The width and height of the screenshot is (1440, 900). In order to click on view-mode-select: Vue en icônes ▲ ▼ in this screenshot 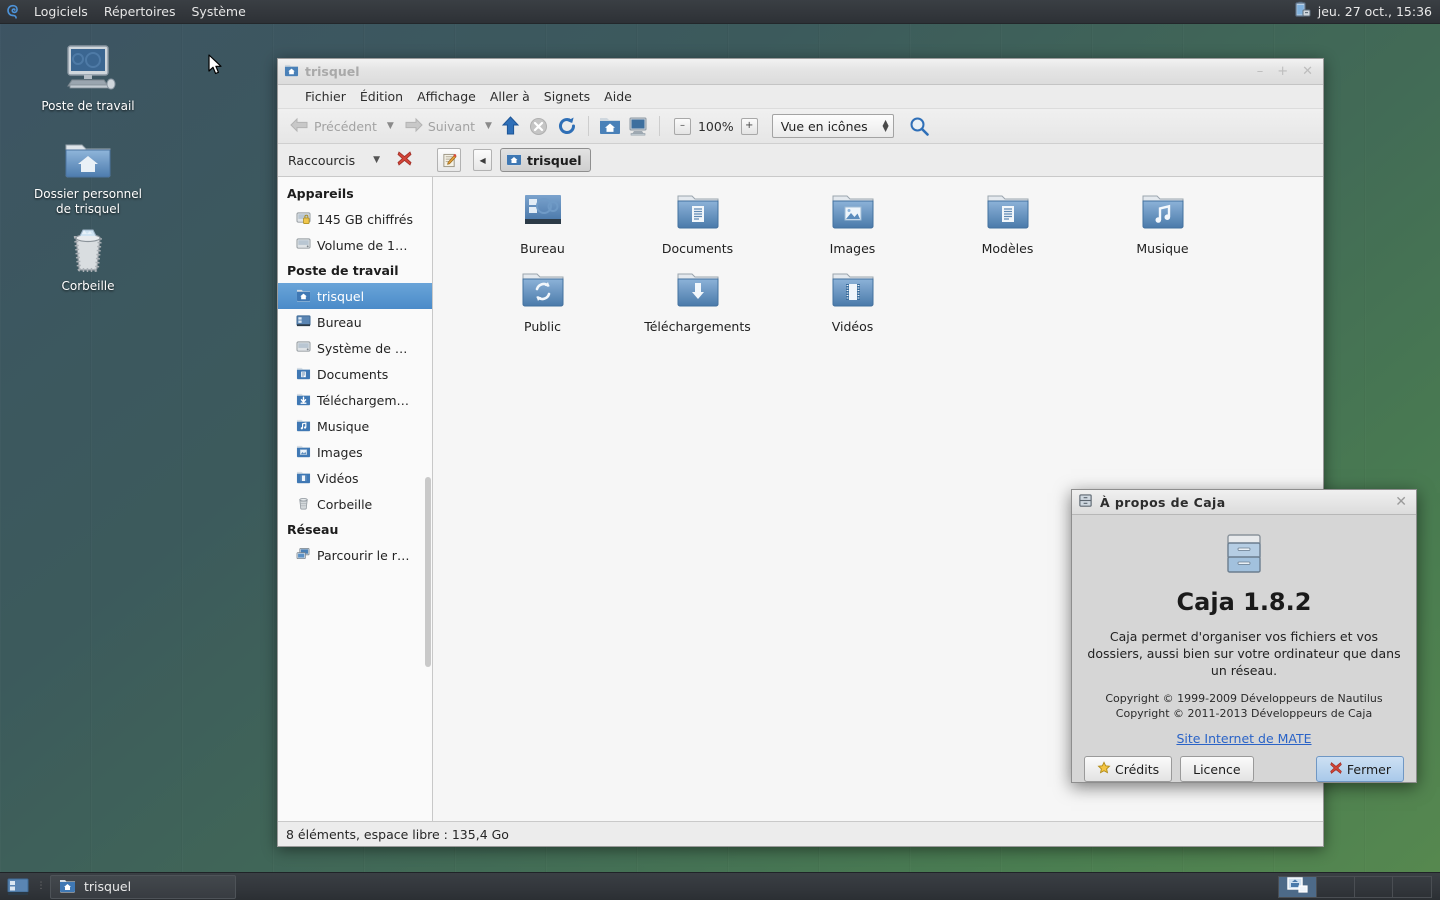, I will do `click(832, 126)`.